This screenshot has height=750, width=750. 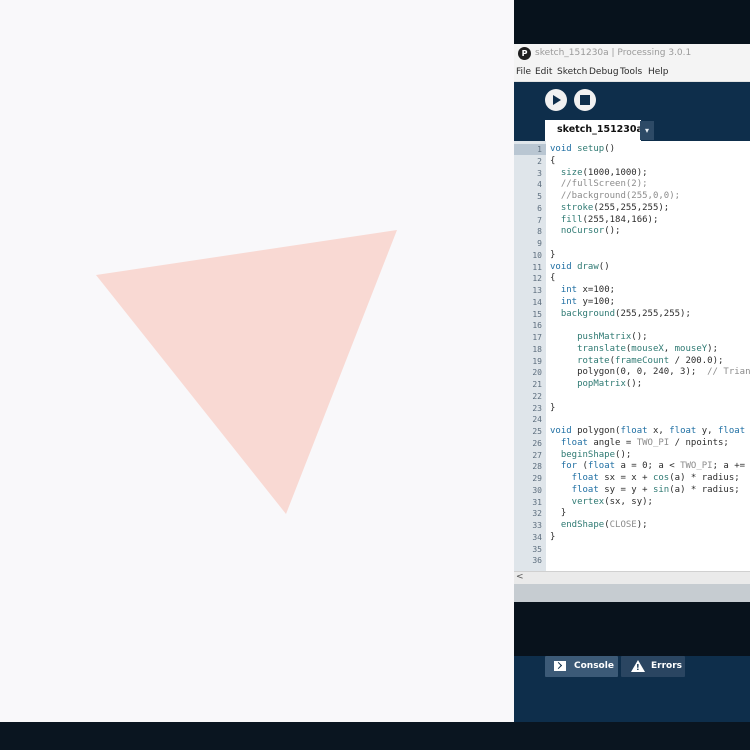 What do you see at coordinates (537, 490) in the screenshot?
I see `line-number: 30` at bounding box center [537, 490].